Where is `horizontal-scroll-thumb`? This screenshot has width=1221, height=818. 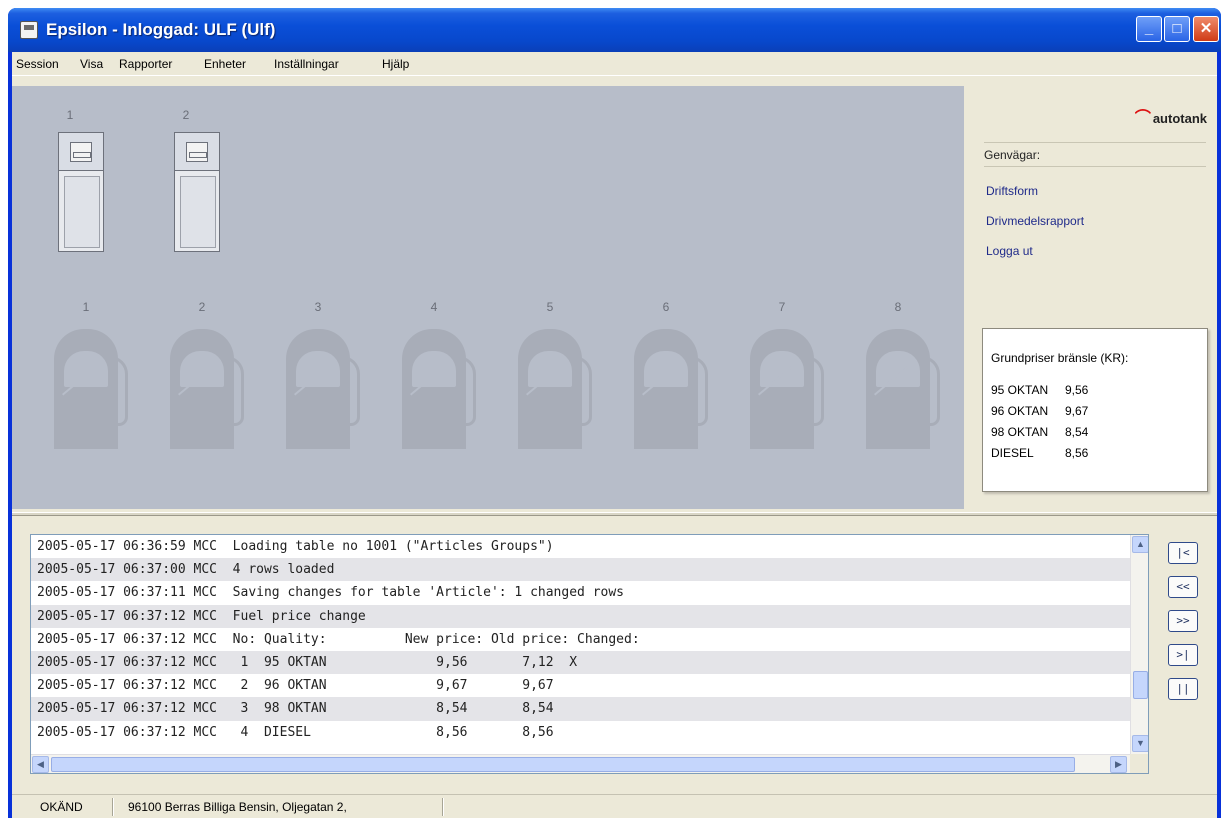 horizontal-scroll-thumb is located at coordinates (563, 764).